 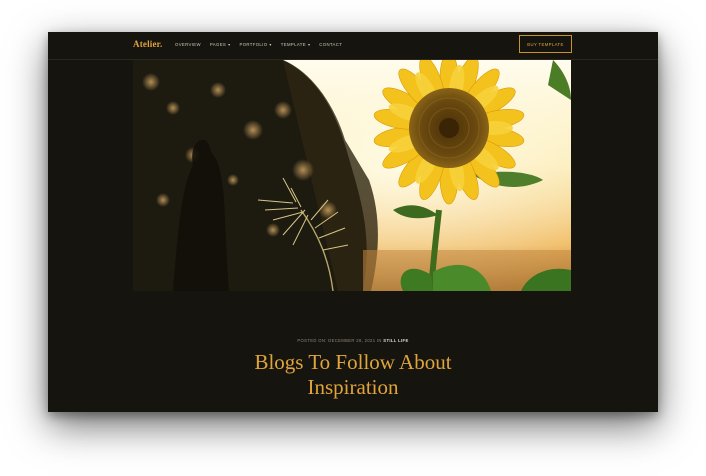 I want to click on menu-item-portfolio: PORTFOLIO ▾, so click(x=256, y=44).